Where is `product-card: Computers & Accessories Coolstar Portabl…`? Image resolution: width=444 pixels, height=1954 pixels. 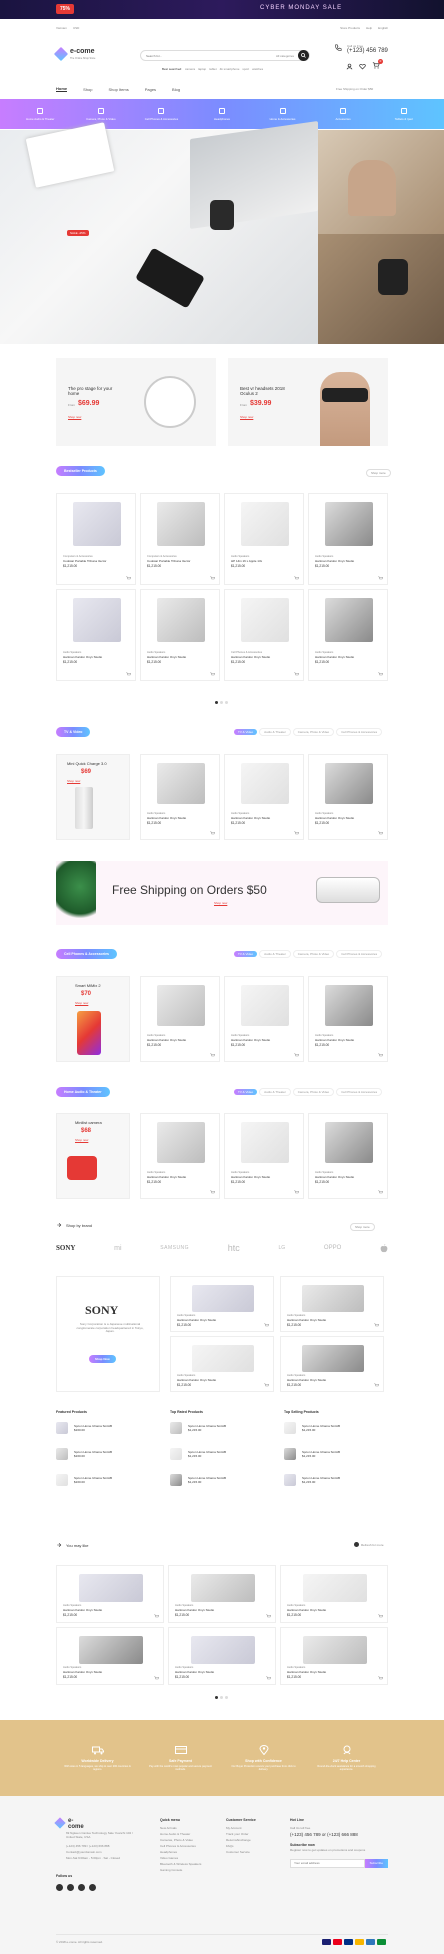 product-card: Computers & Accessories Coolstar Portabl… is located at coordinates (180, 539).